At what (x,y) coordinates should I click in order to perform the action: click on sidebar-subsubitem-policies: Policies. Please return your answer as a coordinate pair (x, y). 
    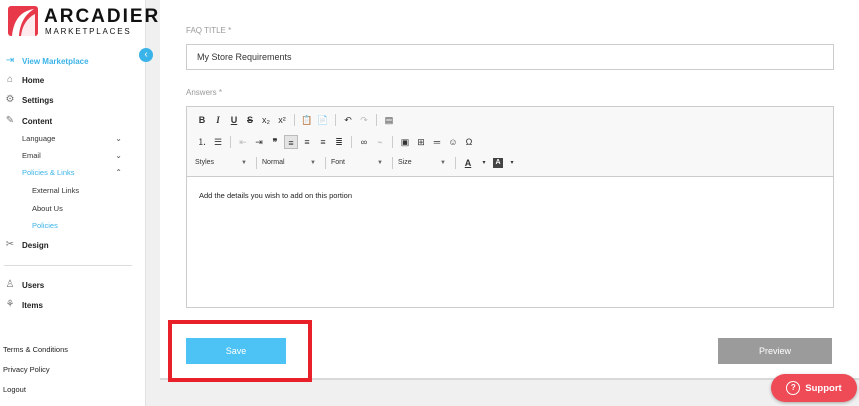
    Looking at the image, I should click on (45, 225).